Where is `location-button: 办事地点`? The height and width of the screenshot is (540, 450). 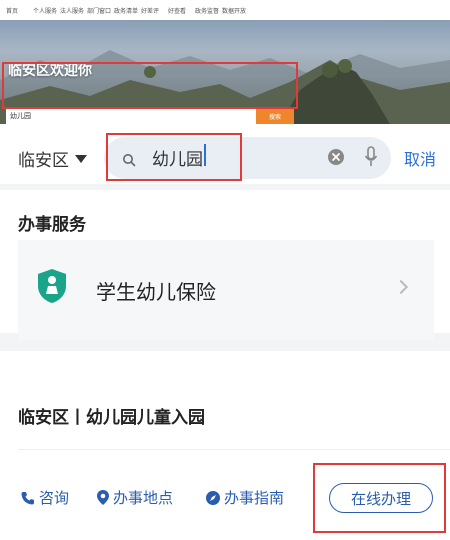
location-button: 办事地点 is located at coordinates (134, 497).